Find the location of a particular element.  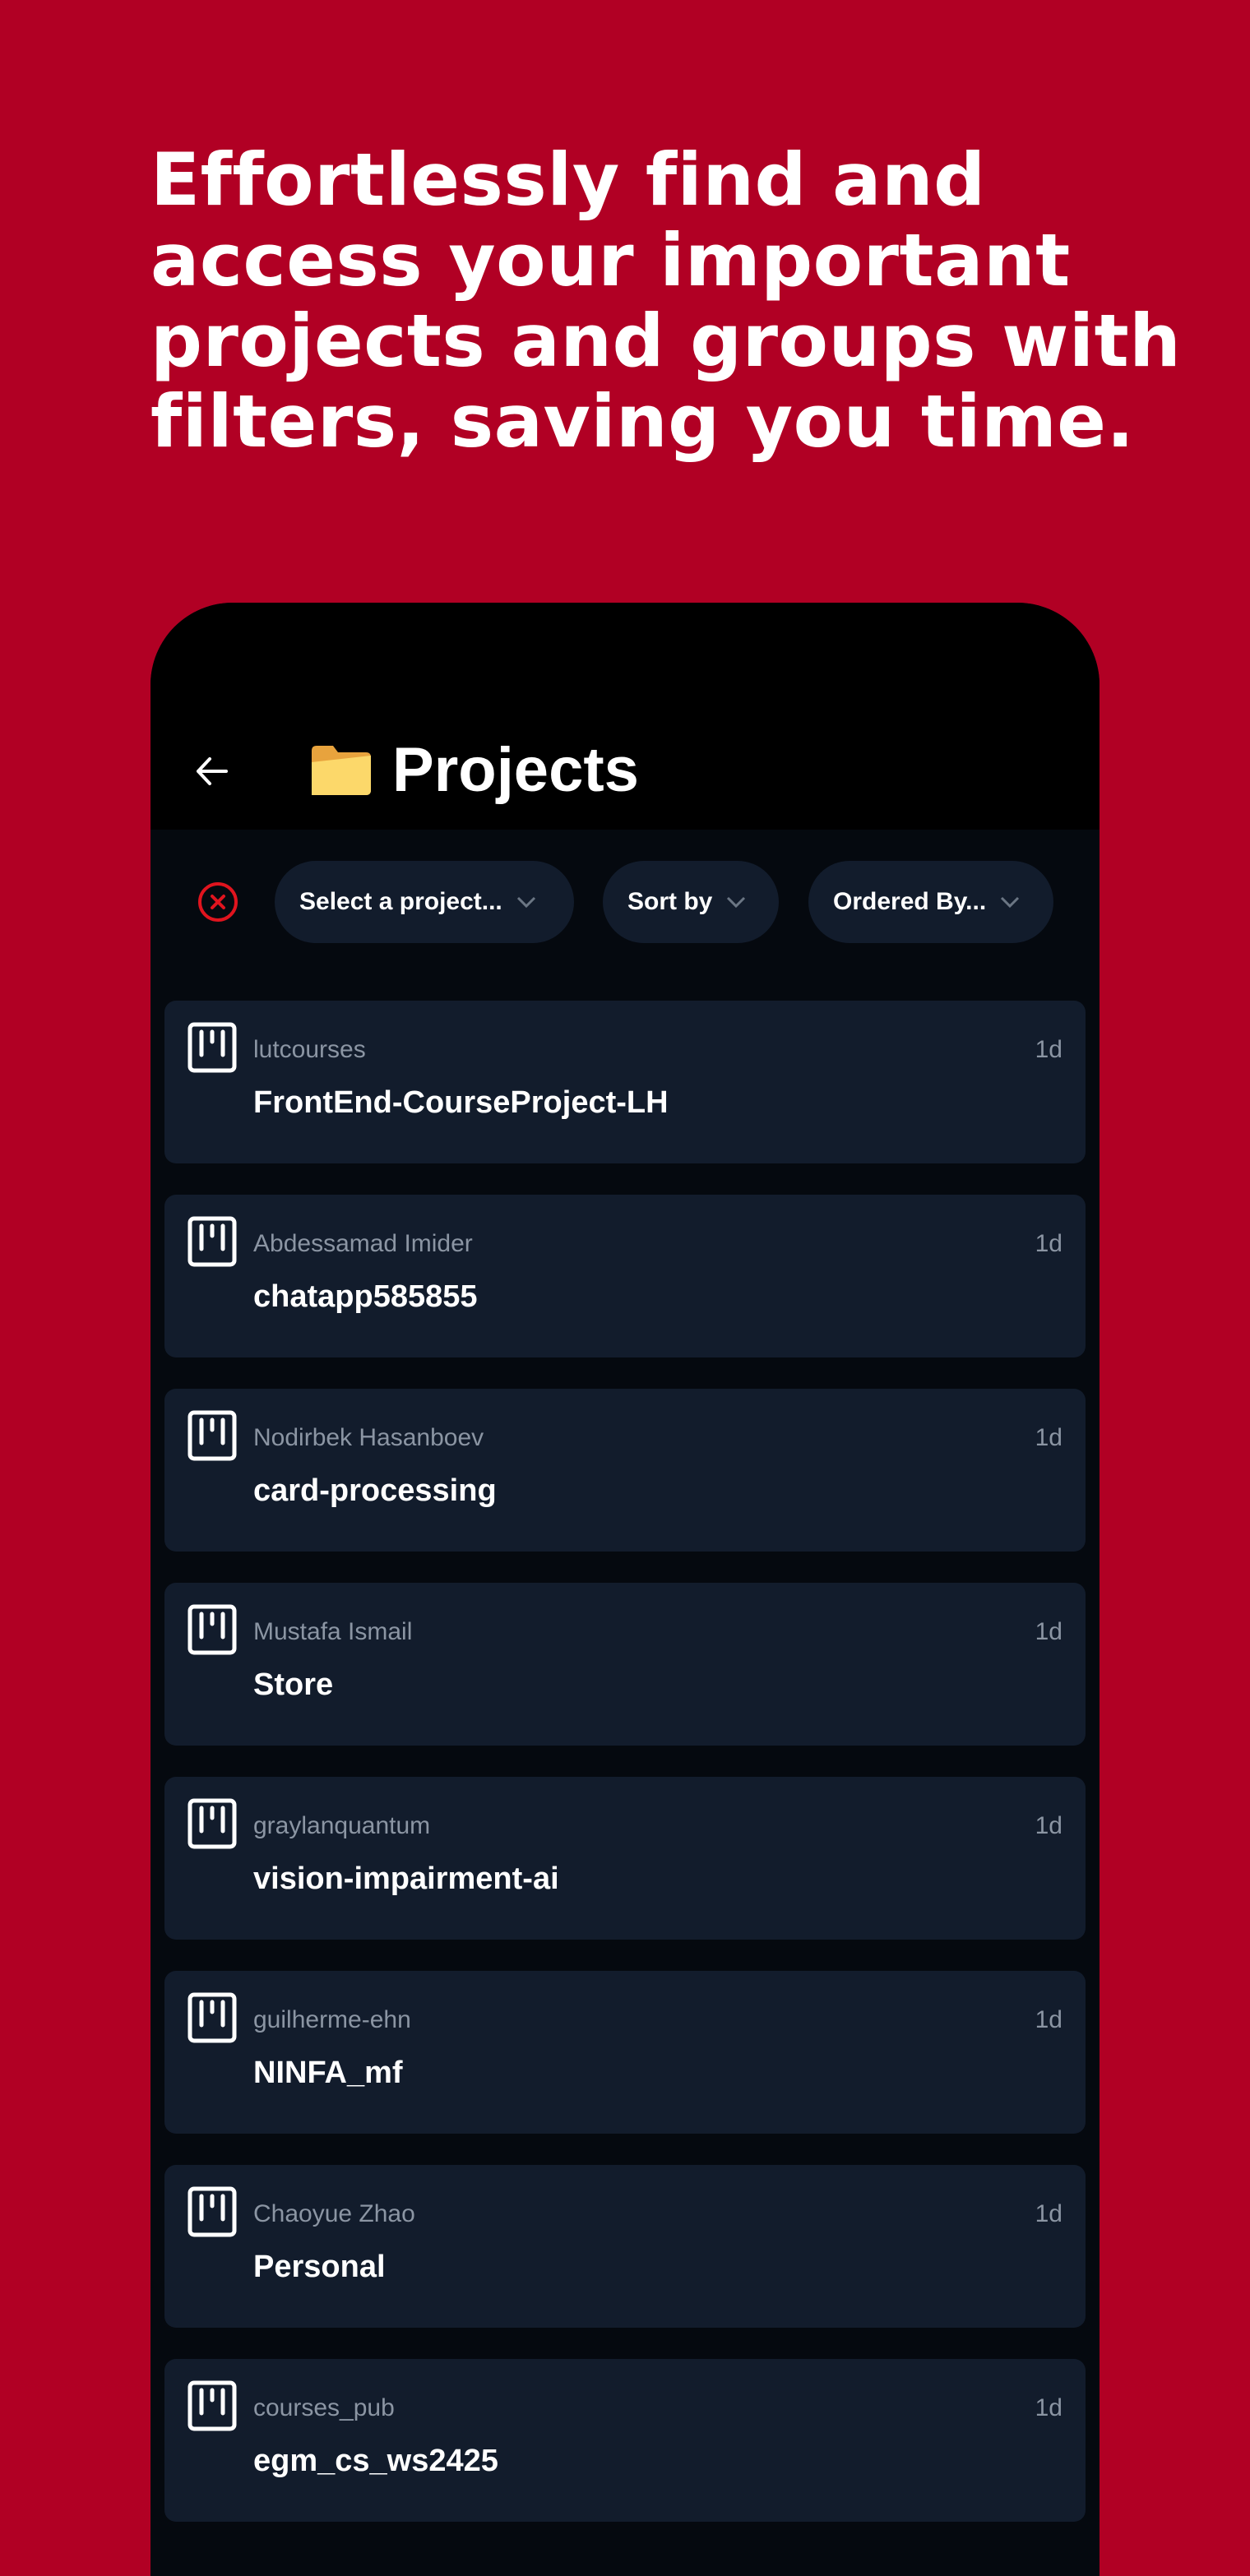

project-owner: Abdessamad Imider is located at coordinates (363, 1243).